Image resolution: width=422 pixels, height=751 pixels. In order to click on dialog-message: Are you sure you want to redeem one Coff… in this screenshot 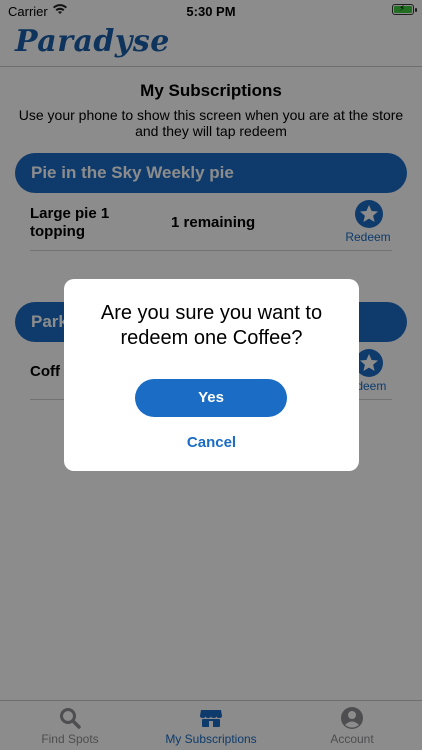, I will do `click(211, 325)`.